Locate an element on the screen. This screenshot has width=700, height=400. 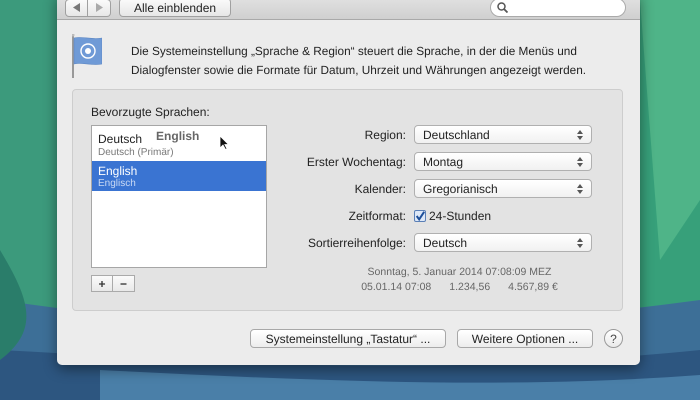
forward-button is located at coordinates (99, 8).